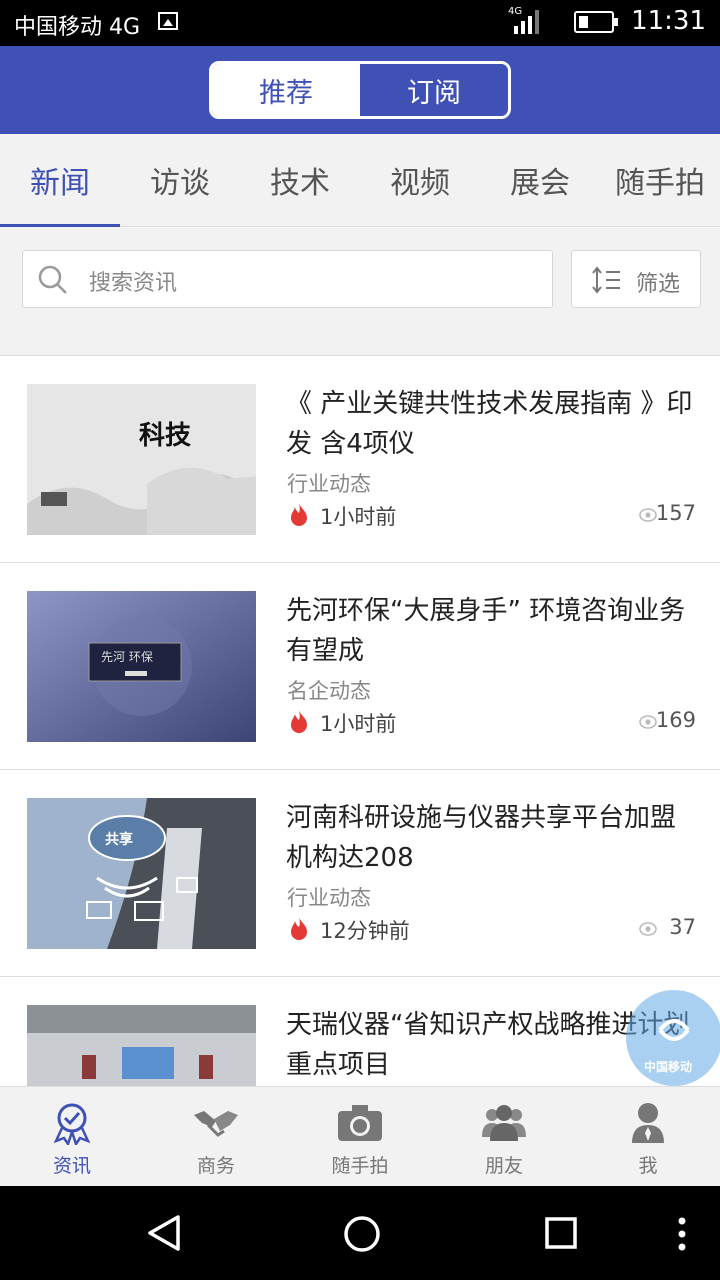 The image size is (720, 1280). Describe the element at coordinates (52, 279) in the screenshot. I see `search-icon` at that location.